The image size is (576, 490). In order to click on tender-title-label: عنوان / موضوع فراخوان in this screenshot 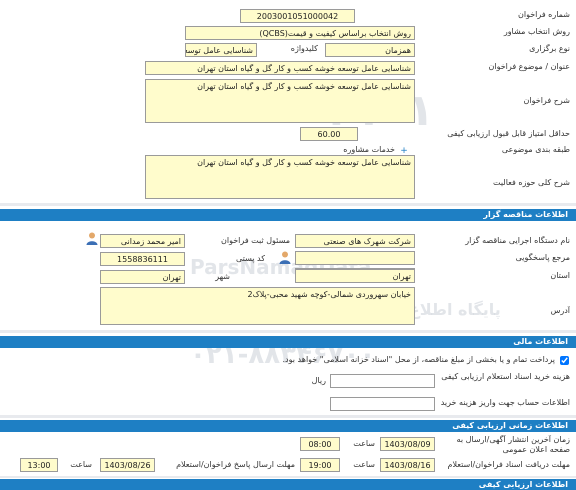, I will do `click(529, 66)`.